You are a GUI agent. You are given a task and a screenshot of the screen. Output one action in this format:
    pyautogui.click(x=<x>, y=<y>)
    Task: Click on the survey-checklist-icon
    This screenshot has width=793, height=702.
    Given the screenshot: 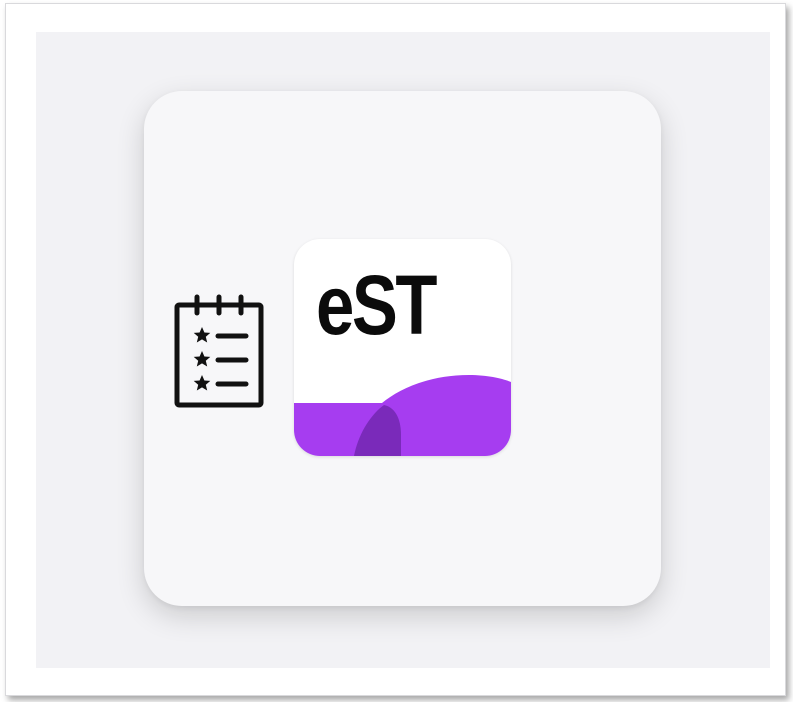 What is the action you would take?
    pyautogui.click(x=219, y=350)
    